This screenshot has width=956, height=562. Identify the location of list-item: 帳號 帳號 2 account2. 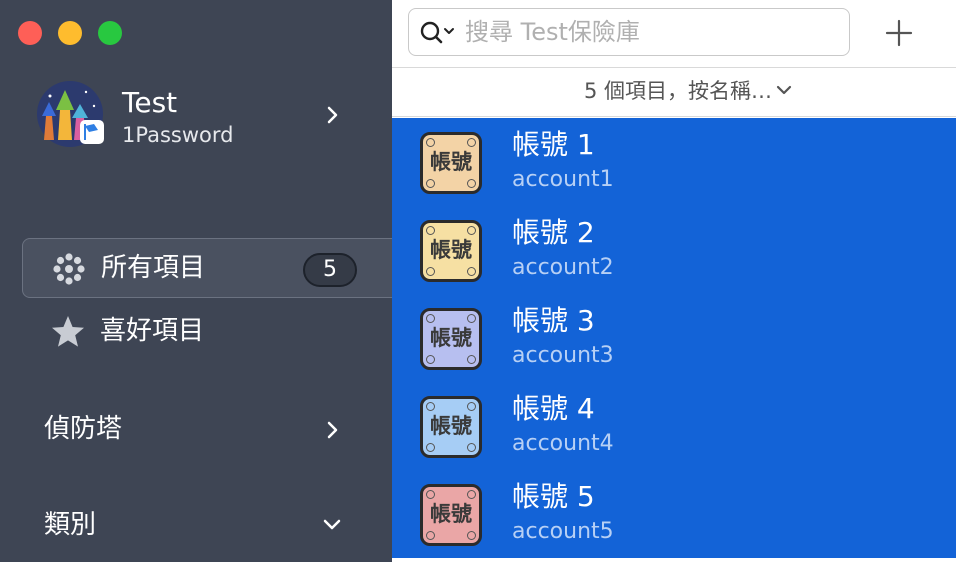
(674, 250).